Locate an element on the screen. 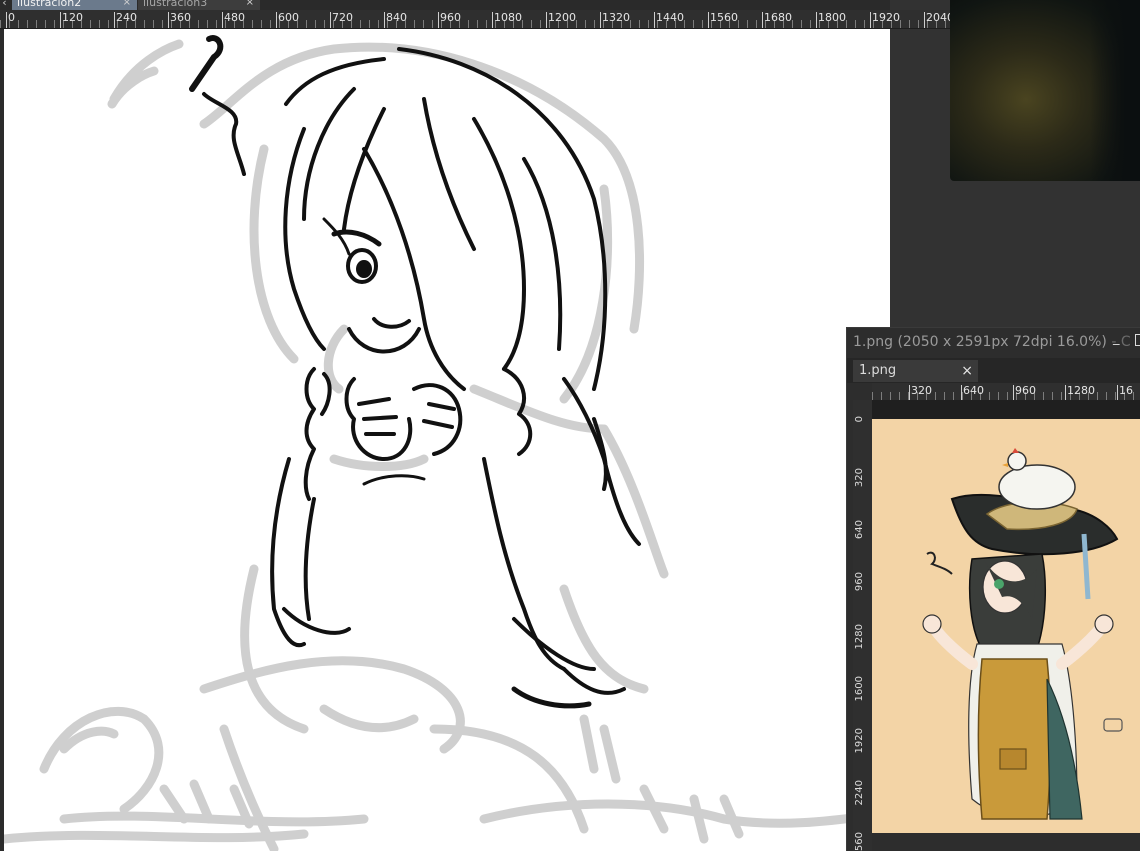 The width and height of the screenshot is (1140, 851). ruler-label: 560 is located at coordinates (859, 841).